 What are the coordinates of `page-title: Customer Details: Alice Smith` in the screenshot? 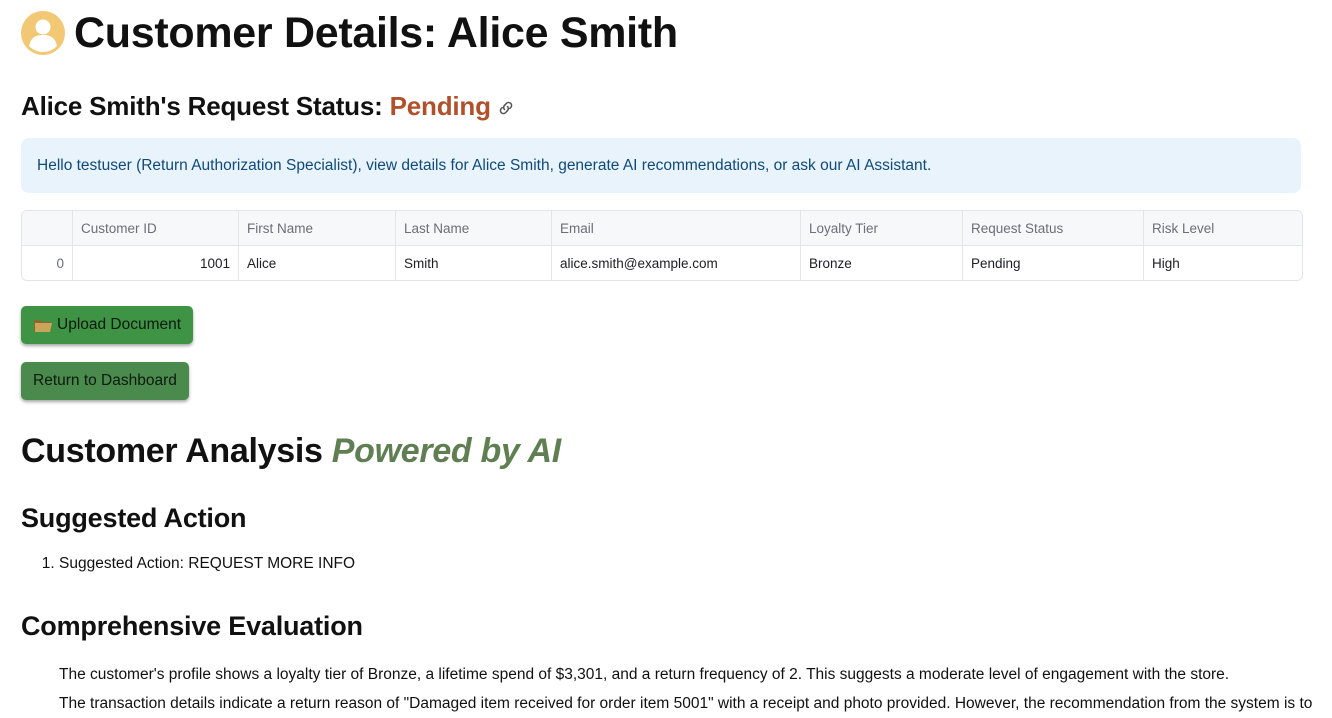 It's located at (376, 32).